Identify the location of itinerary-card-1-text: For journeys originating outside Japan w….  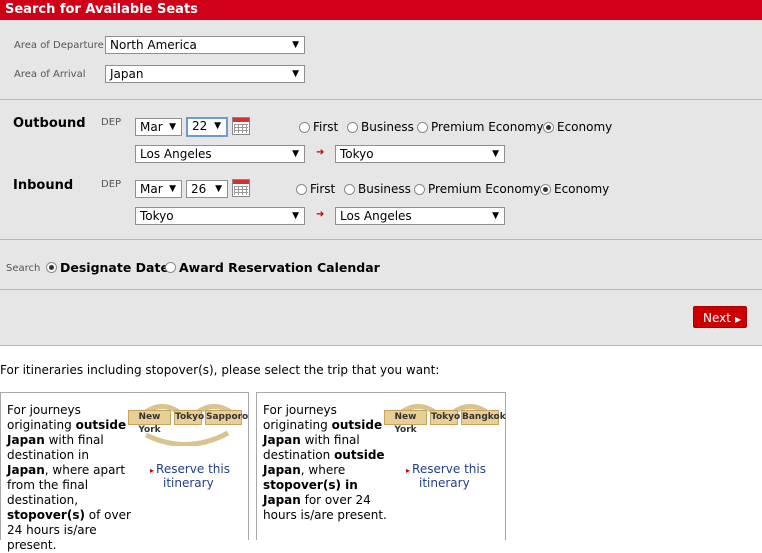
(69, 477).